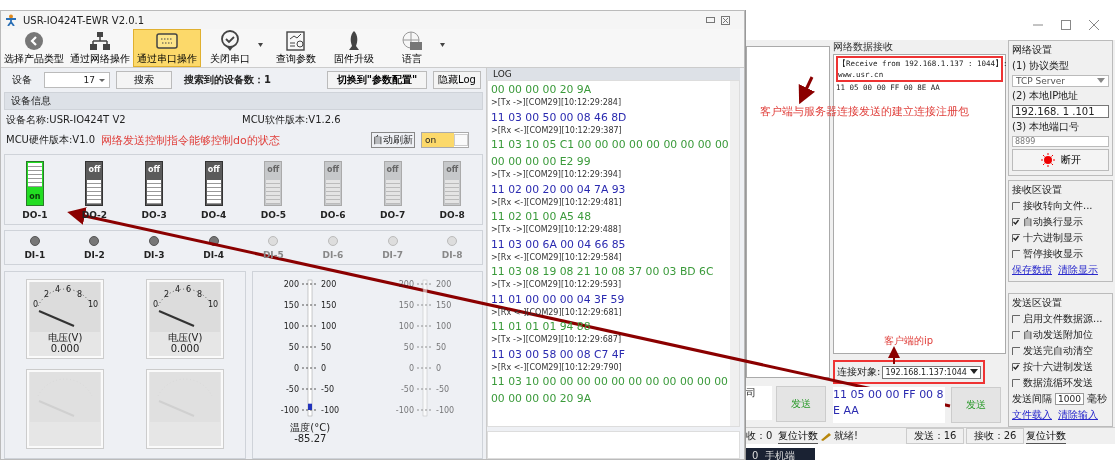 The image size is (1115, 460). I want to click on dial-number: 0, so click(36, 304).